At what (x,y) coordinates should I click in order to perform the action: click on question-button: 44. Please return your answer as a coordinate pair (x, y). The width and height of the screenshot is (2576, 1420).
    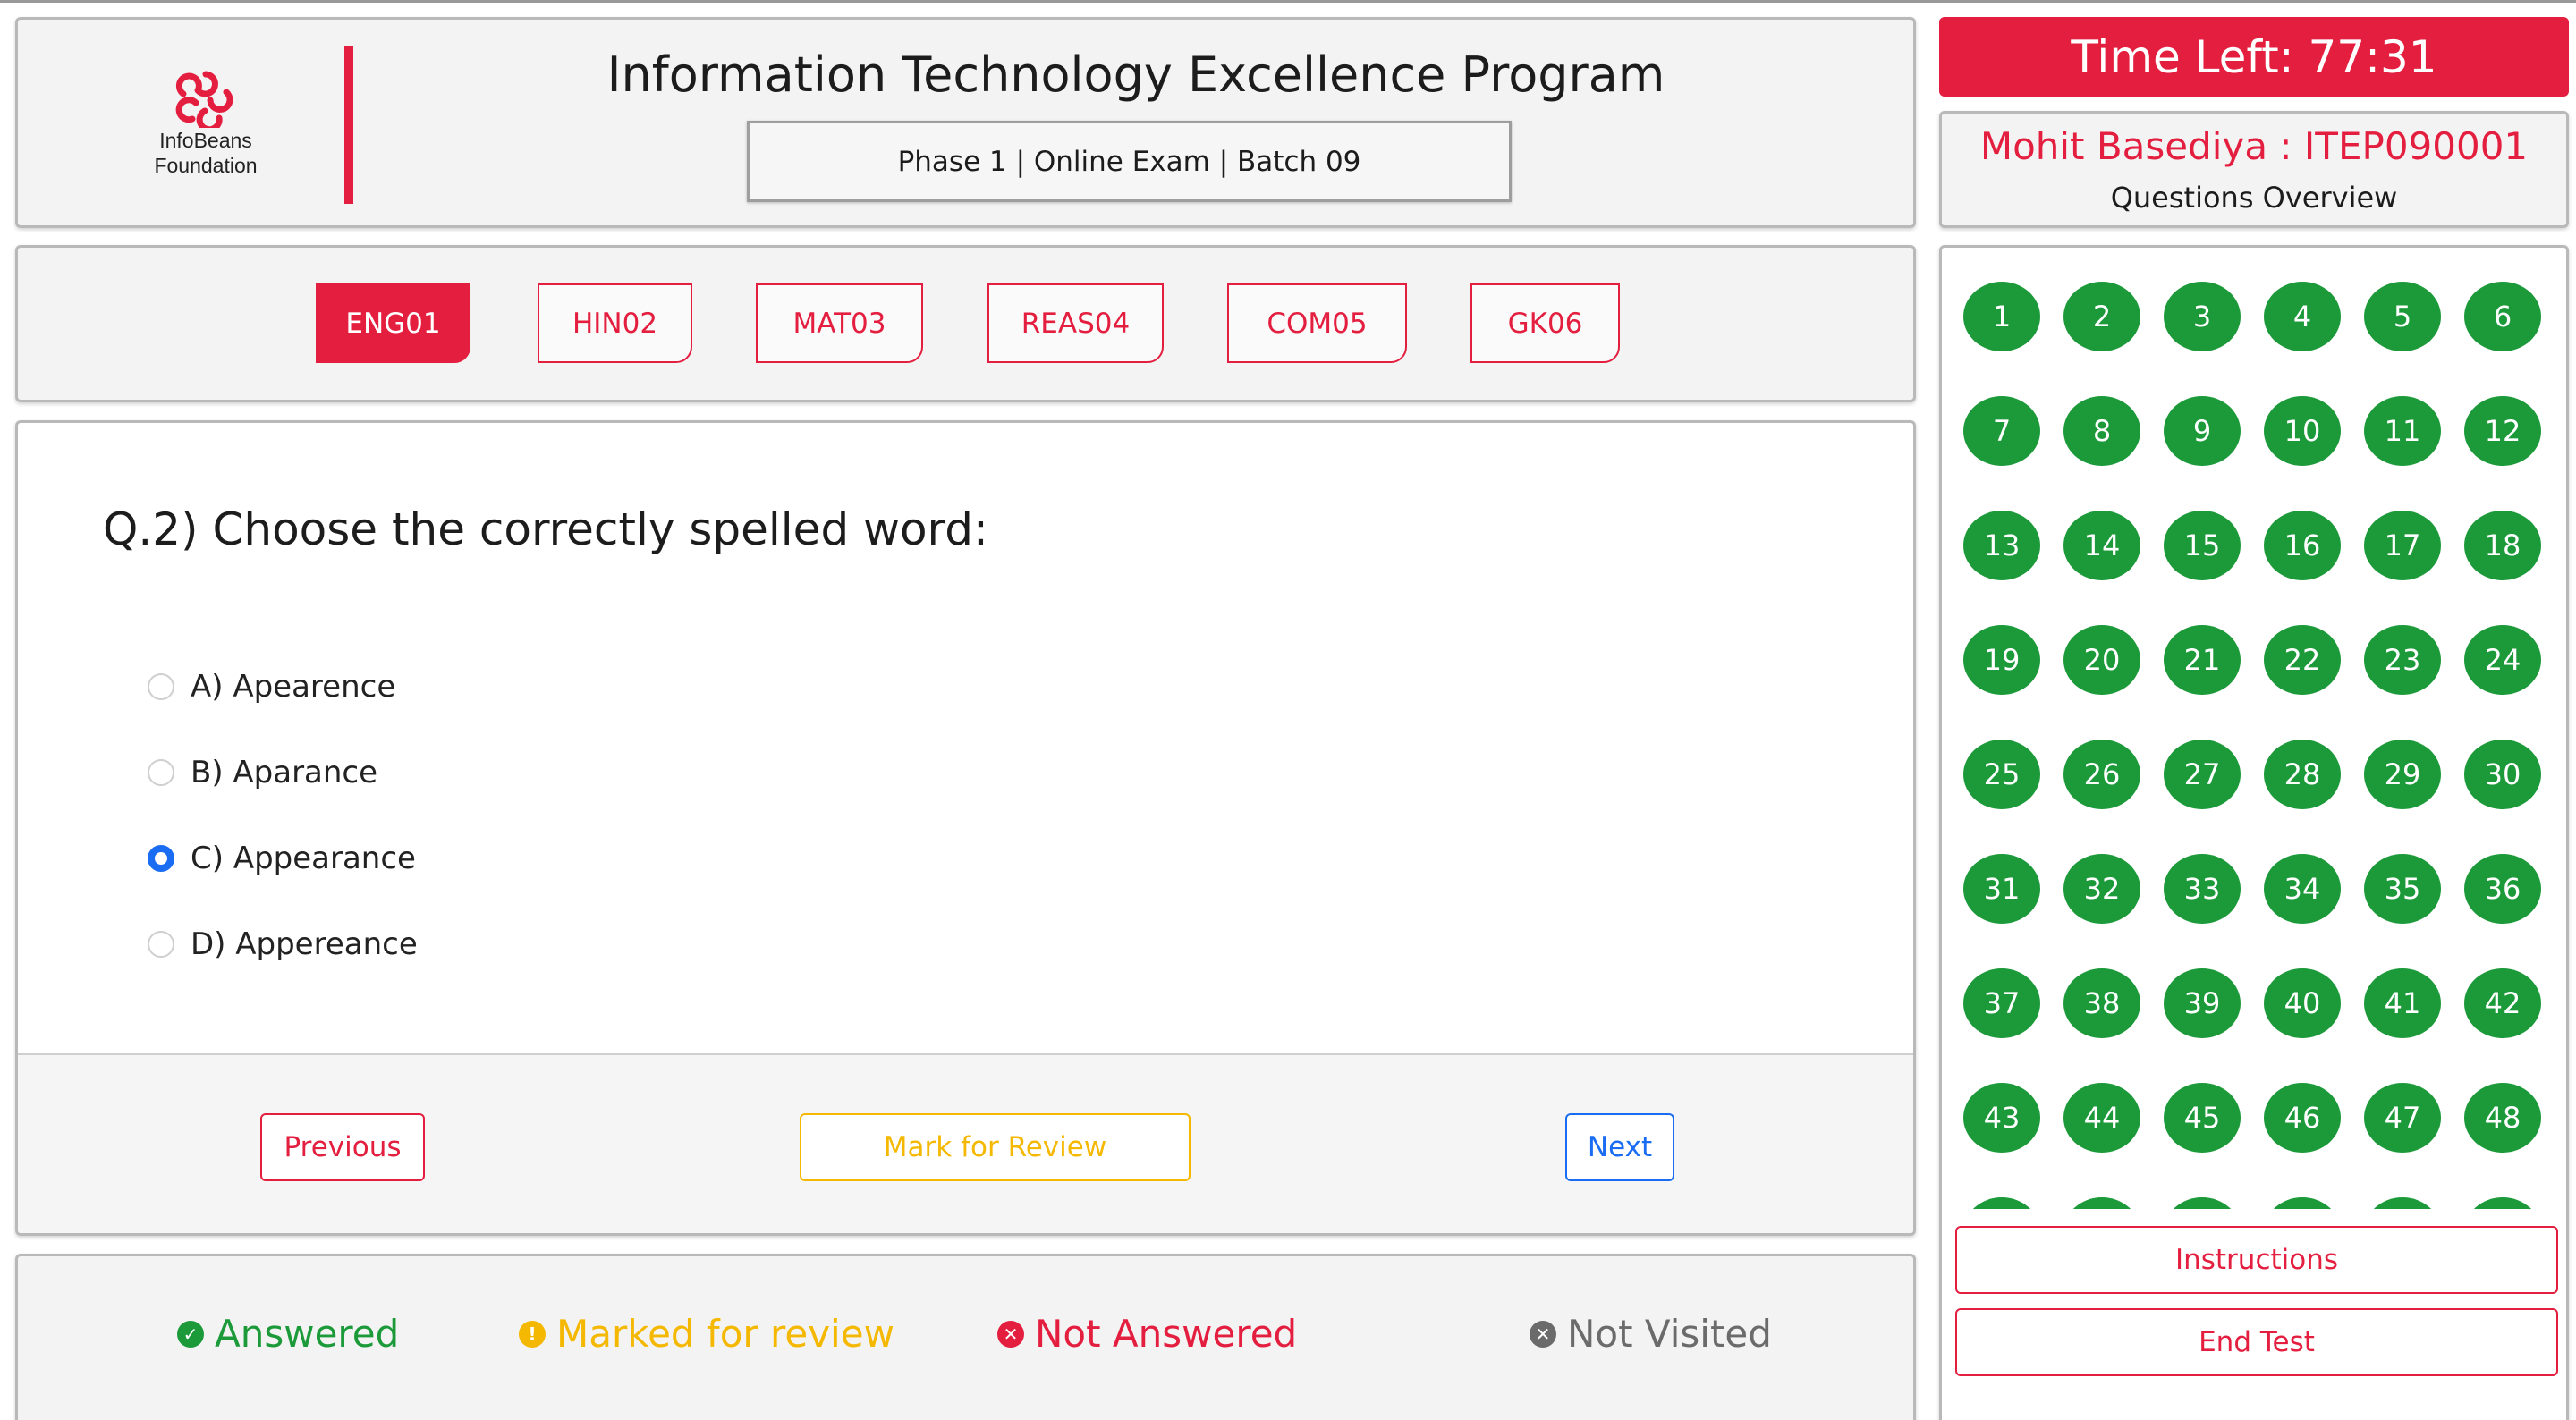
    Looking at the image, I should click on (2101, 1118).